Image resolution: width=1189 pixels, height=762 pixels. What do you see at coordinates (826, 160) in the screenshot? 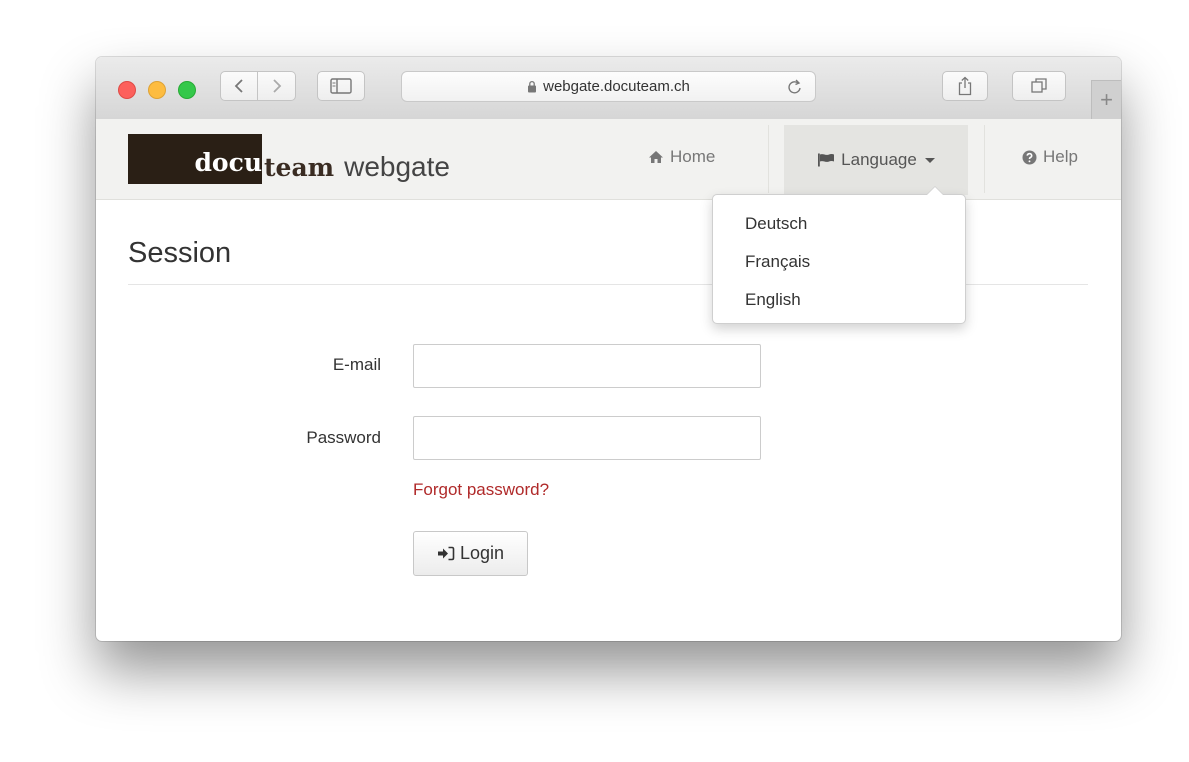
I see `flag-icon` at bounding box center [826, 160].